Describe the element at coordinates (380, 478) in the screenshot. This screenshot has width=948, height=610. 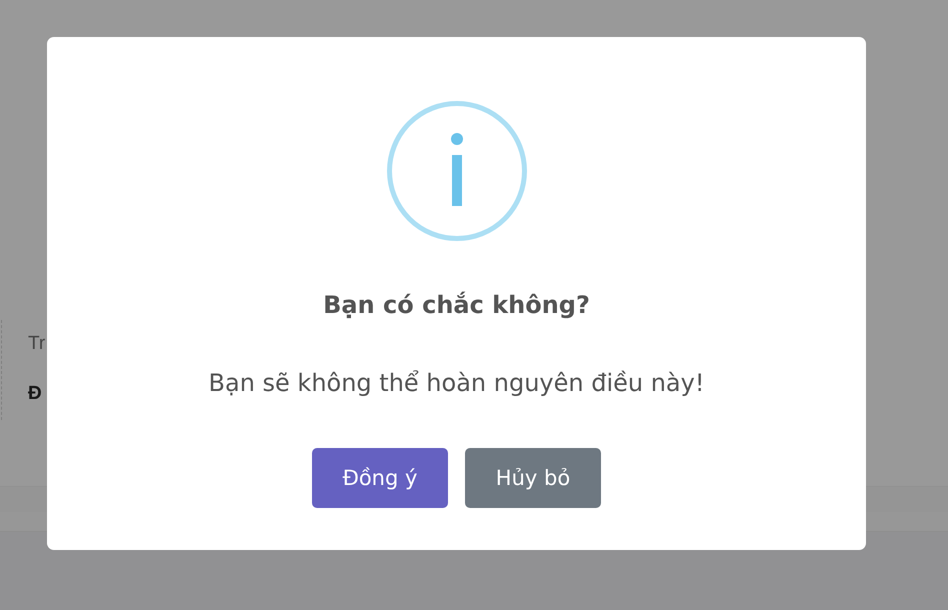
I see `confirm-button: Đồng ý` at that location.